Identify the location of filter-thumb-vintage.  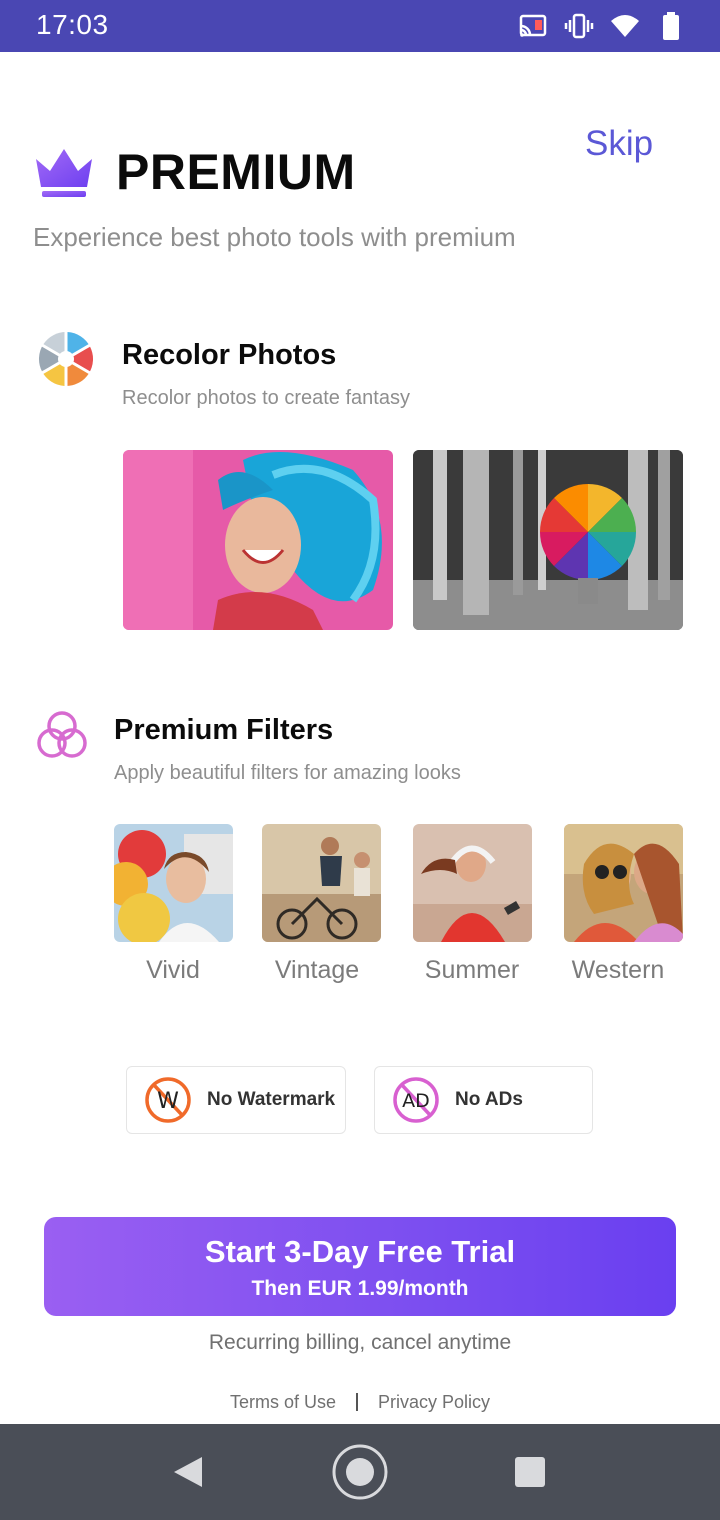
(321, 883).